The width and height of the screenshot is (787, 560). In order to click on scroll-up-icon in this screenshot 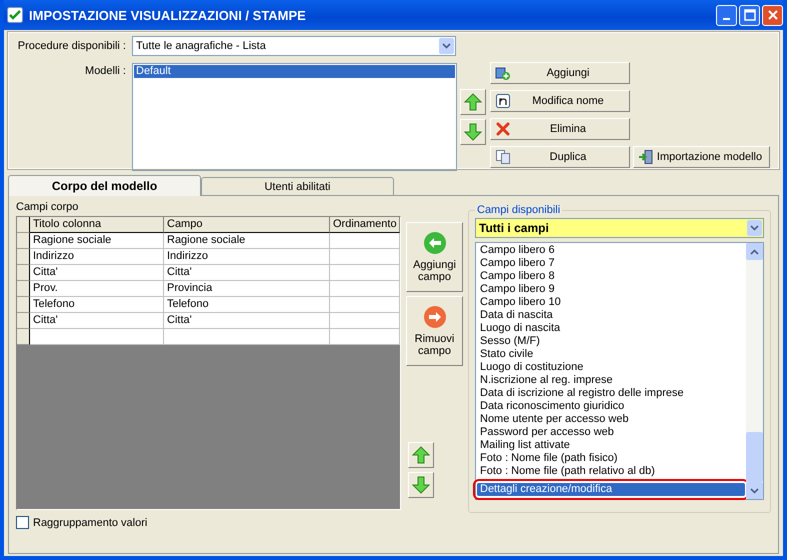, I will do `click(754, 251)`.